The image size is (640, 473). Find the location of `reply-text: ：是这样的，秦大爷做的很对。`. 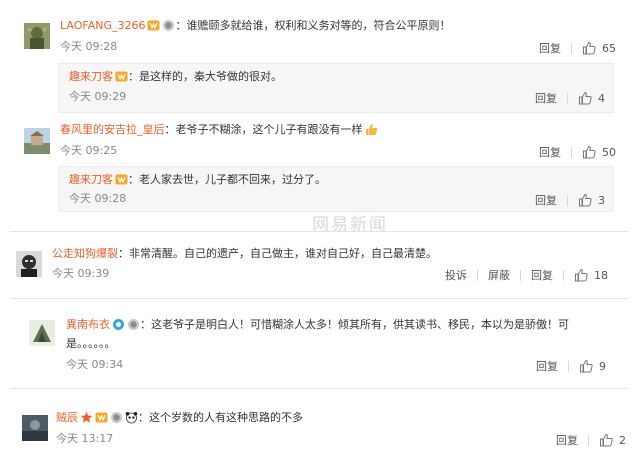

reply-text: ：是这样的，秦大爷做的很对。 is located at coordinates (205, 76).